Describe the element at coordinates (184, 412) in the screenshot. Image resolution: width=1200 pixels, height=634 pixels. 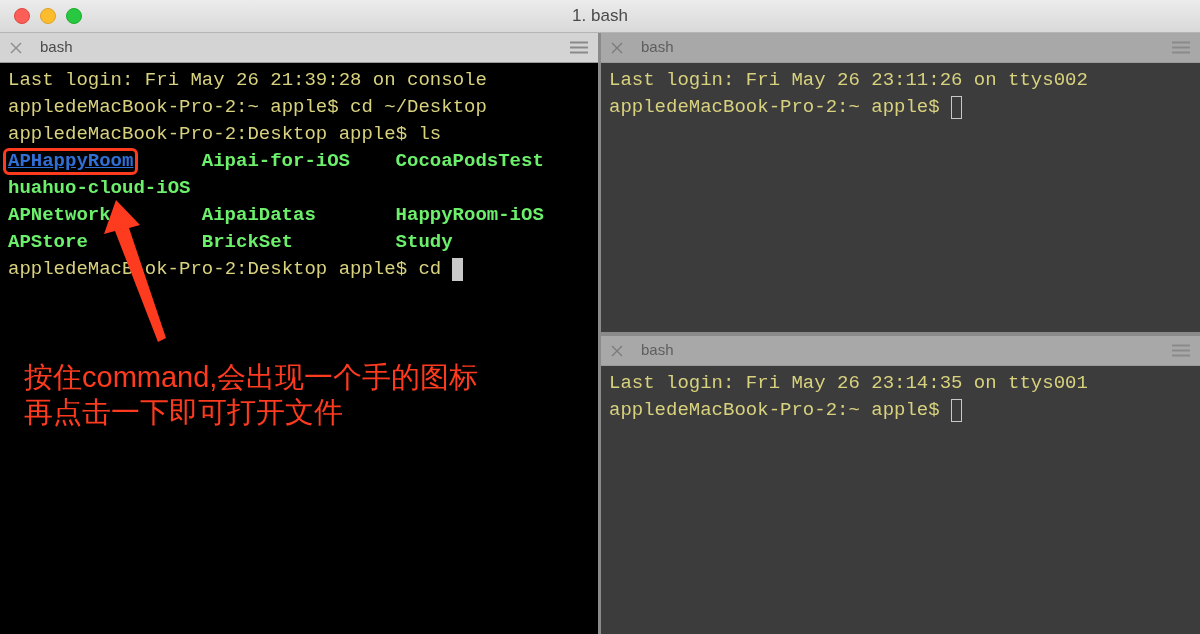
I see `annotation-text: 再点击一下即可打开文件` at that location.